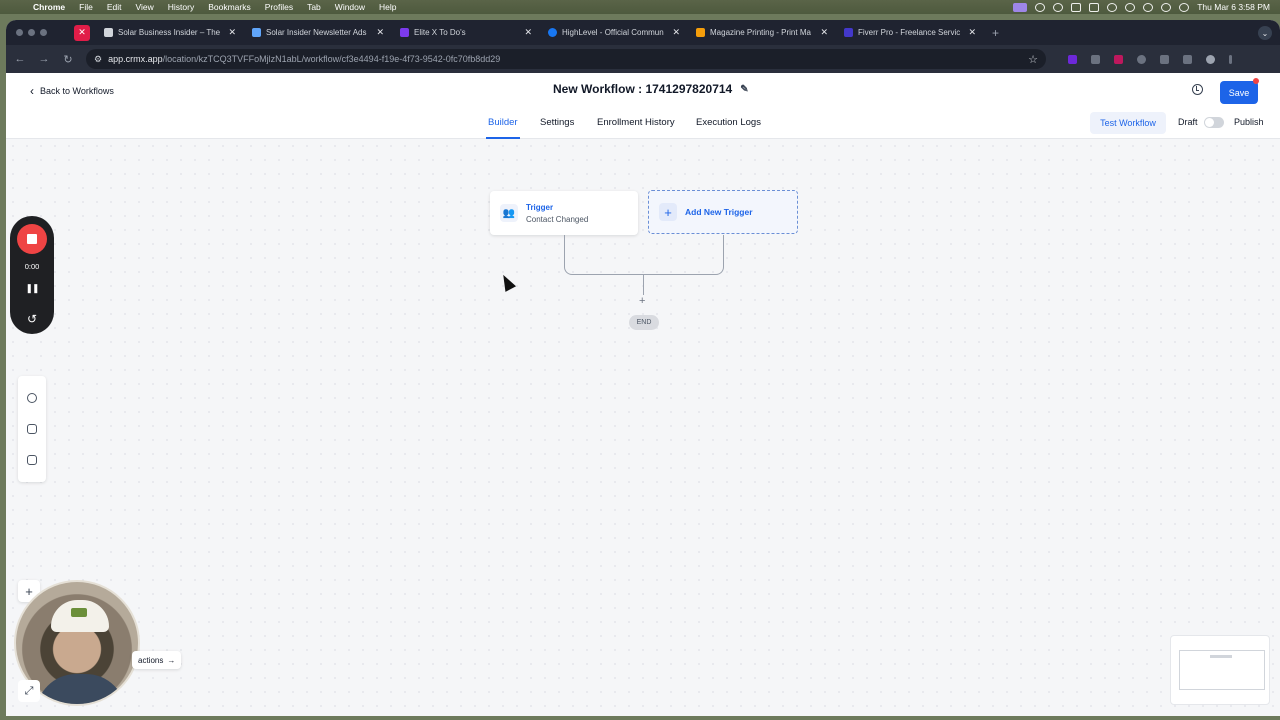  What do you see at coordinates (1220, 670) in the screenshot?
I see `canvas-minimap` at bounding box center [1220, 670].